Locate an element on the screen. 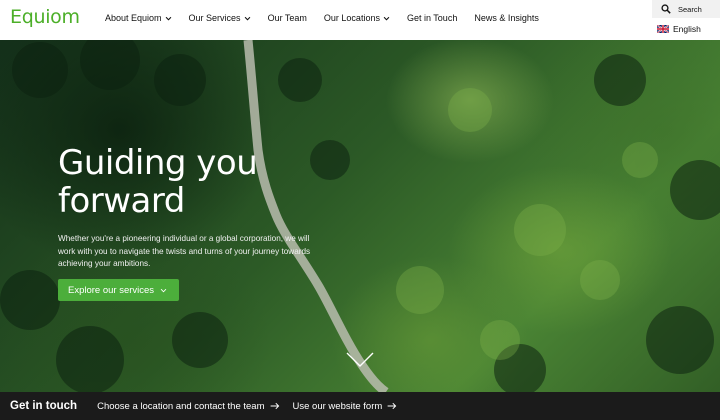  explore-services-label: Explore our services is located at coordinates (111, 290).